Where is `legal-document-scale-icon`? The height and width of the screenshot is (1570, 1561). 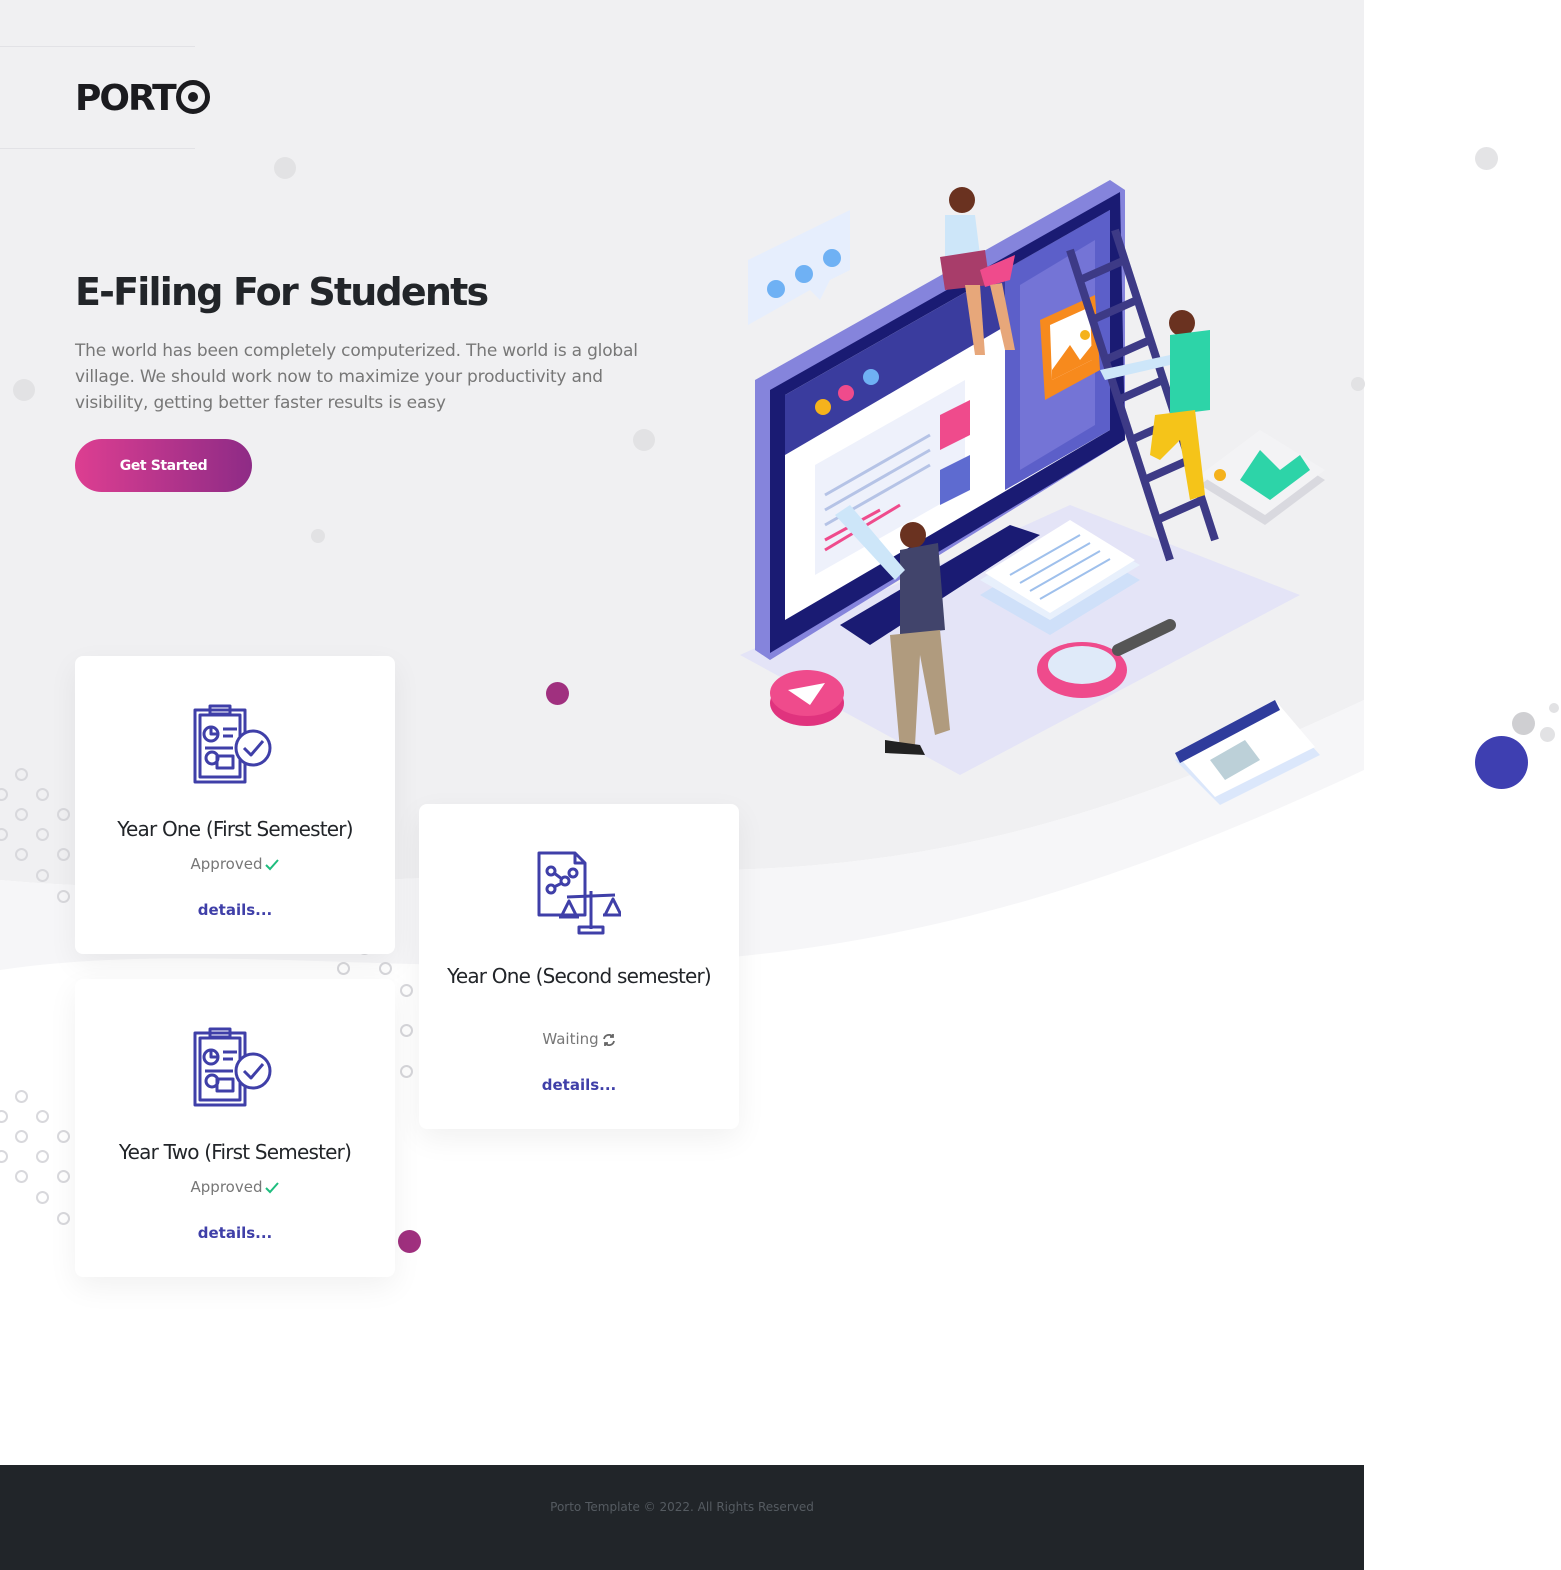 legal-document-scale-icon is located at coordinates (579, 893).